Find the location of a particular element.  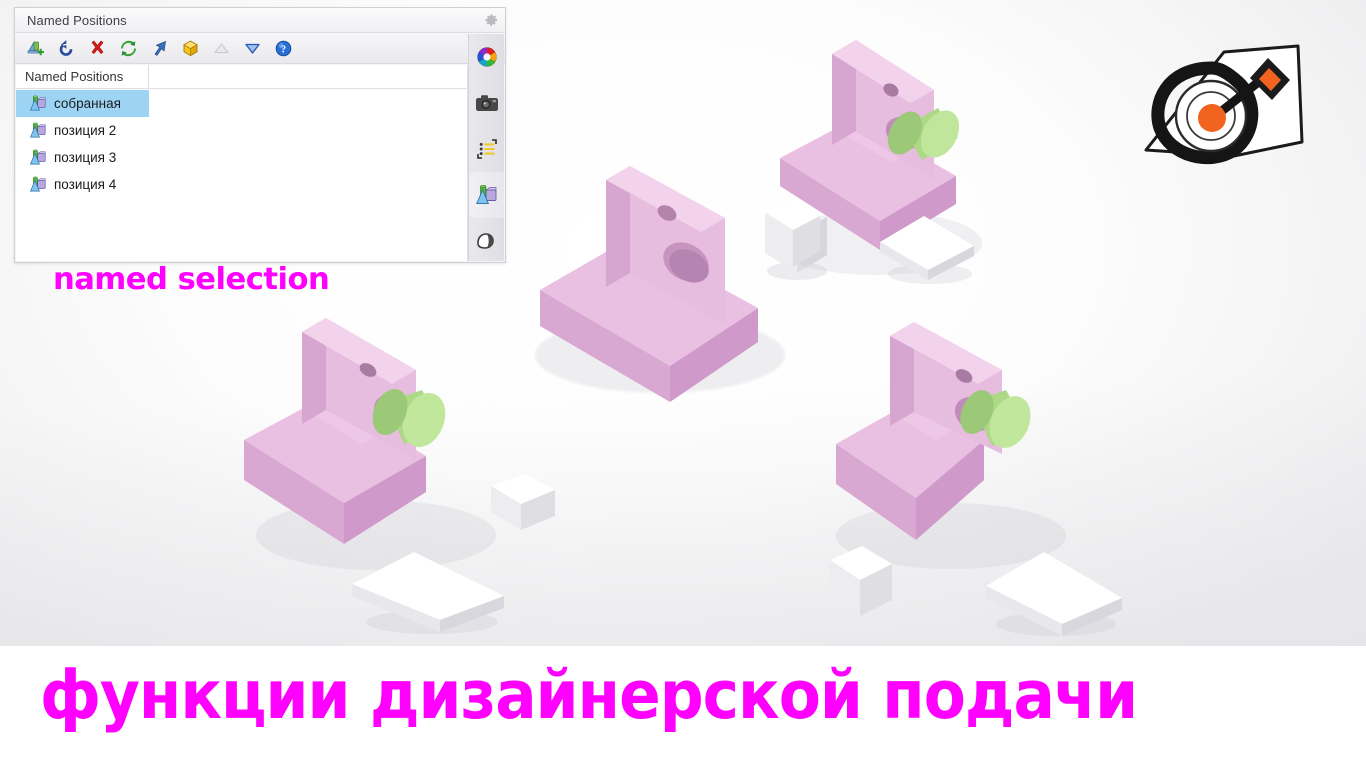

panel-title-bar: Named Positions is located at coordinates (260, 20).